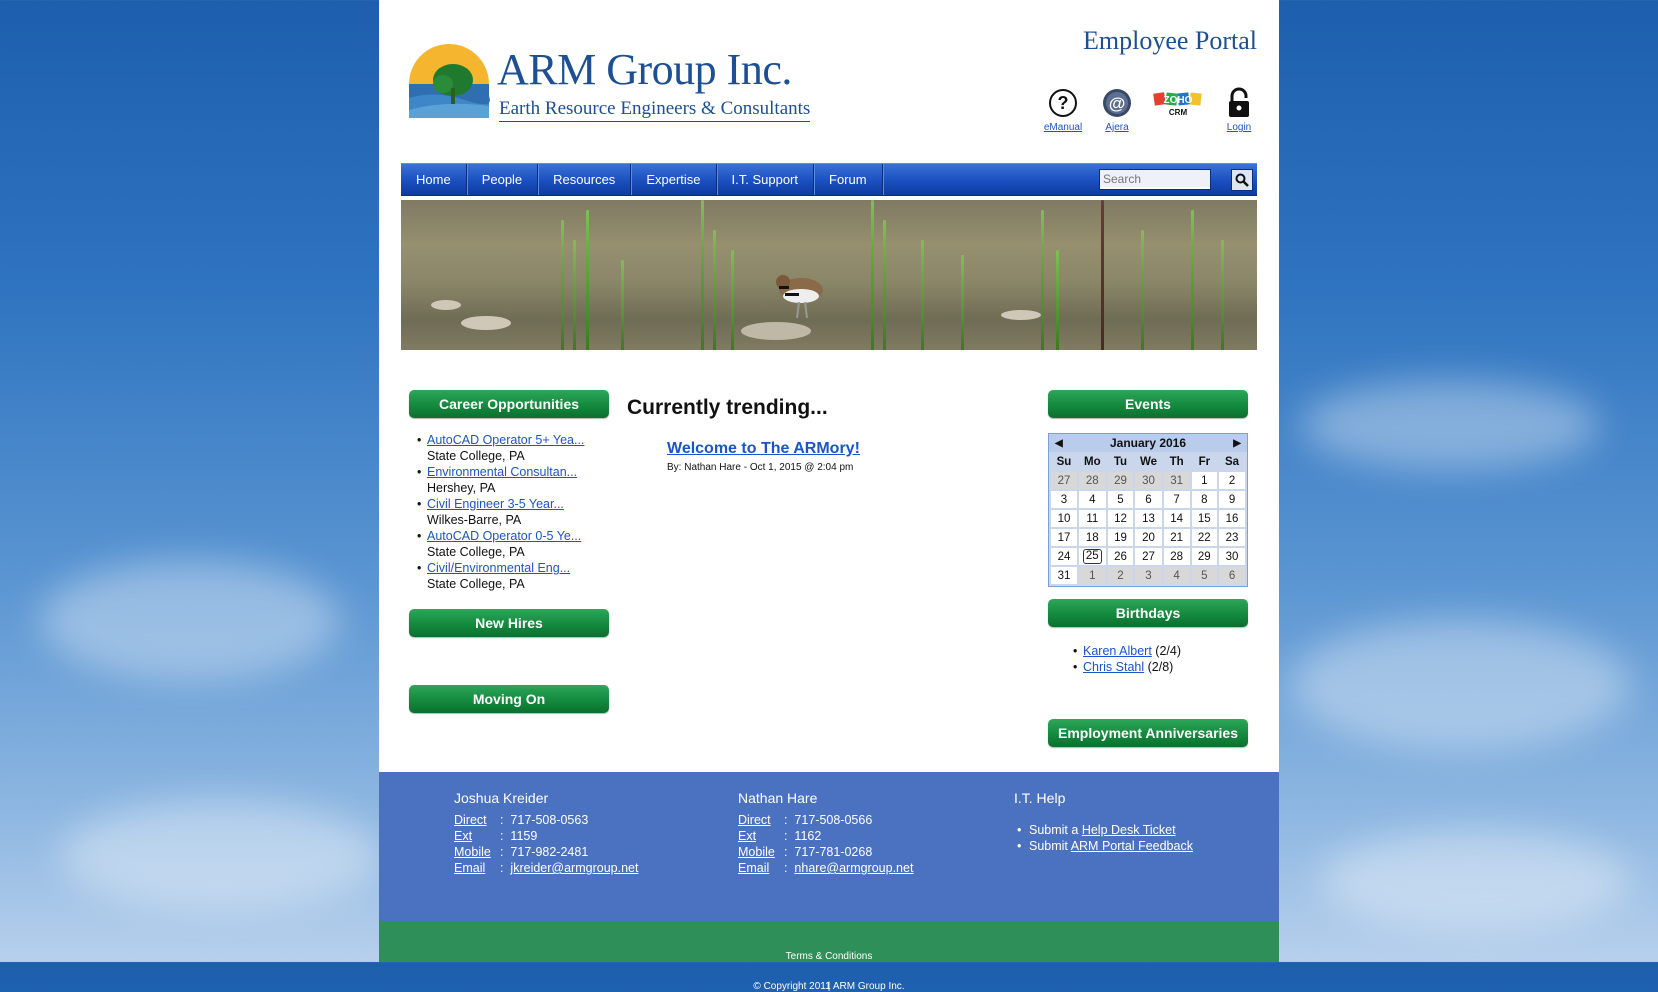 Image resolution: width=1658 pixels, height=992 pixels. I want to click on calendar-day: 19, so click(1120, 537).